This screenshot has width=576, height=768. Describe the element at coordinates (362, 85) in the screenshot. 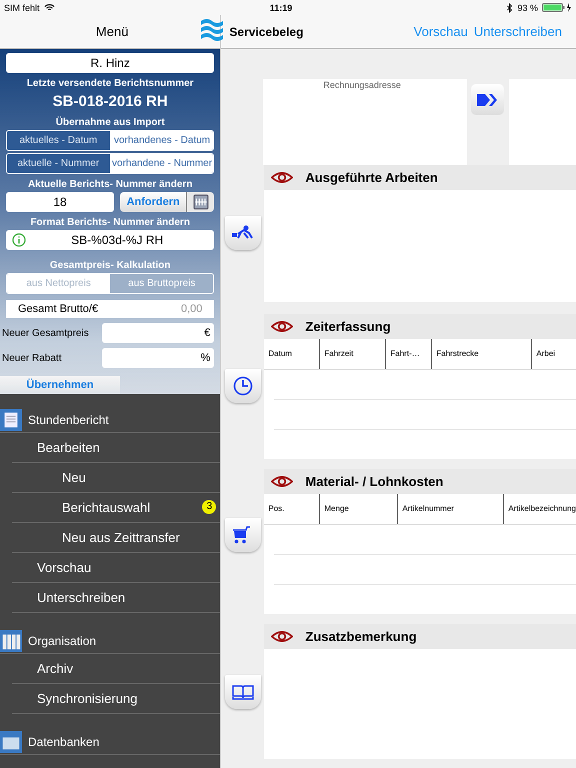

I see `billing-address-label: Rechnungsadresse` at that location.